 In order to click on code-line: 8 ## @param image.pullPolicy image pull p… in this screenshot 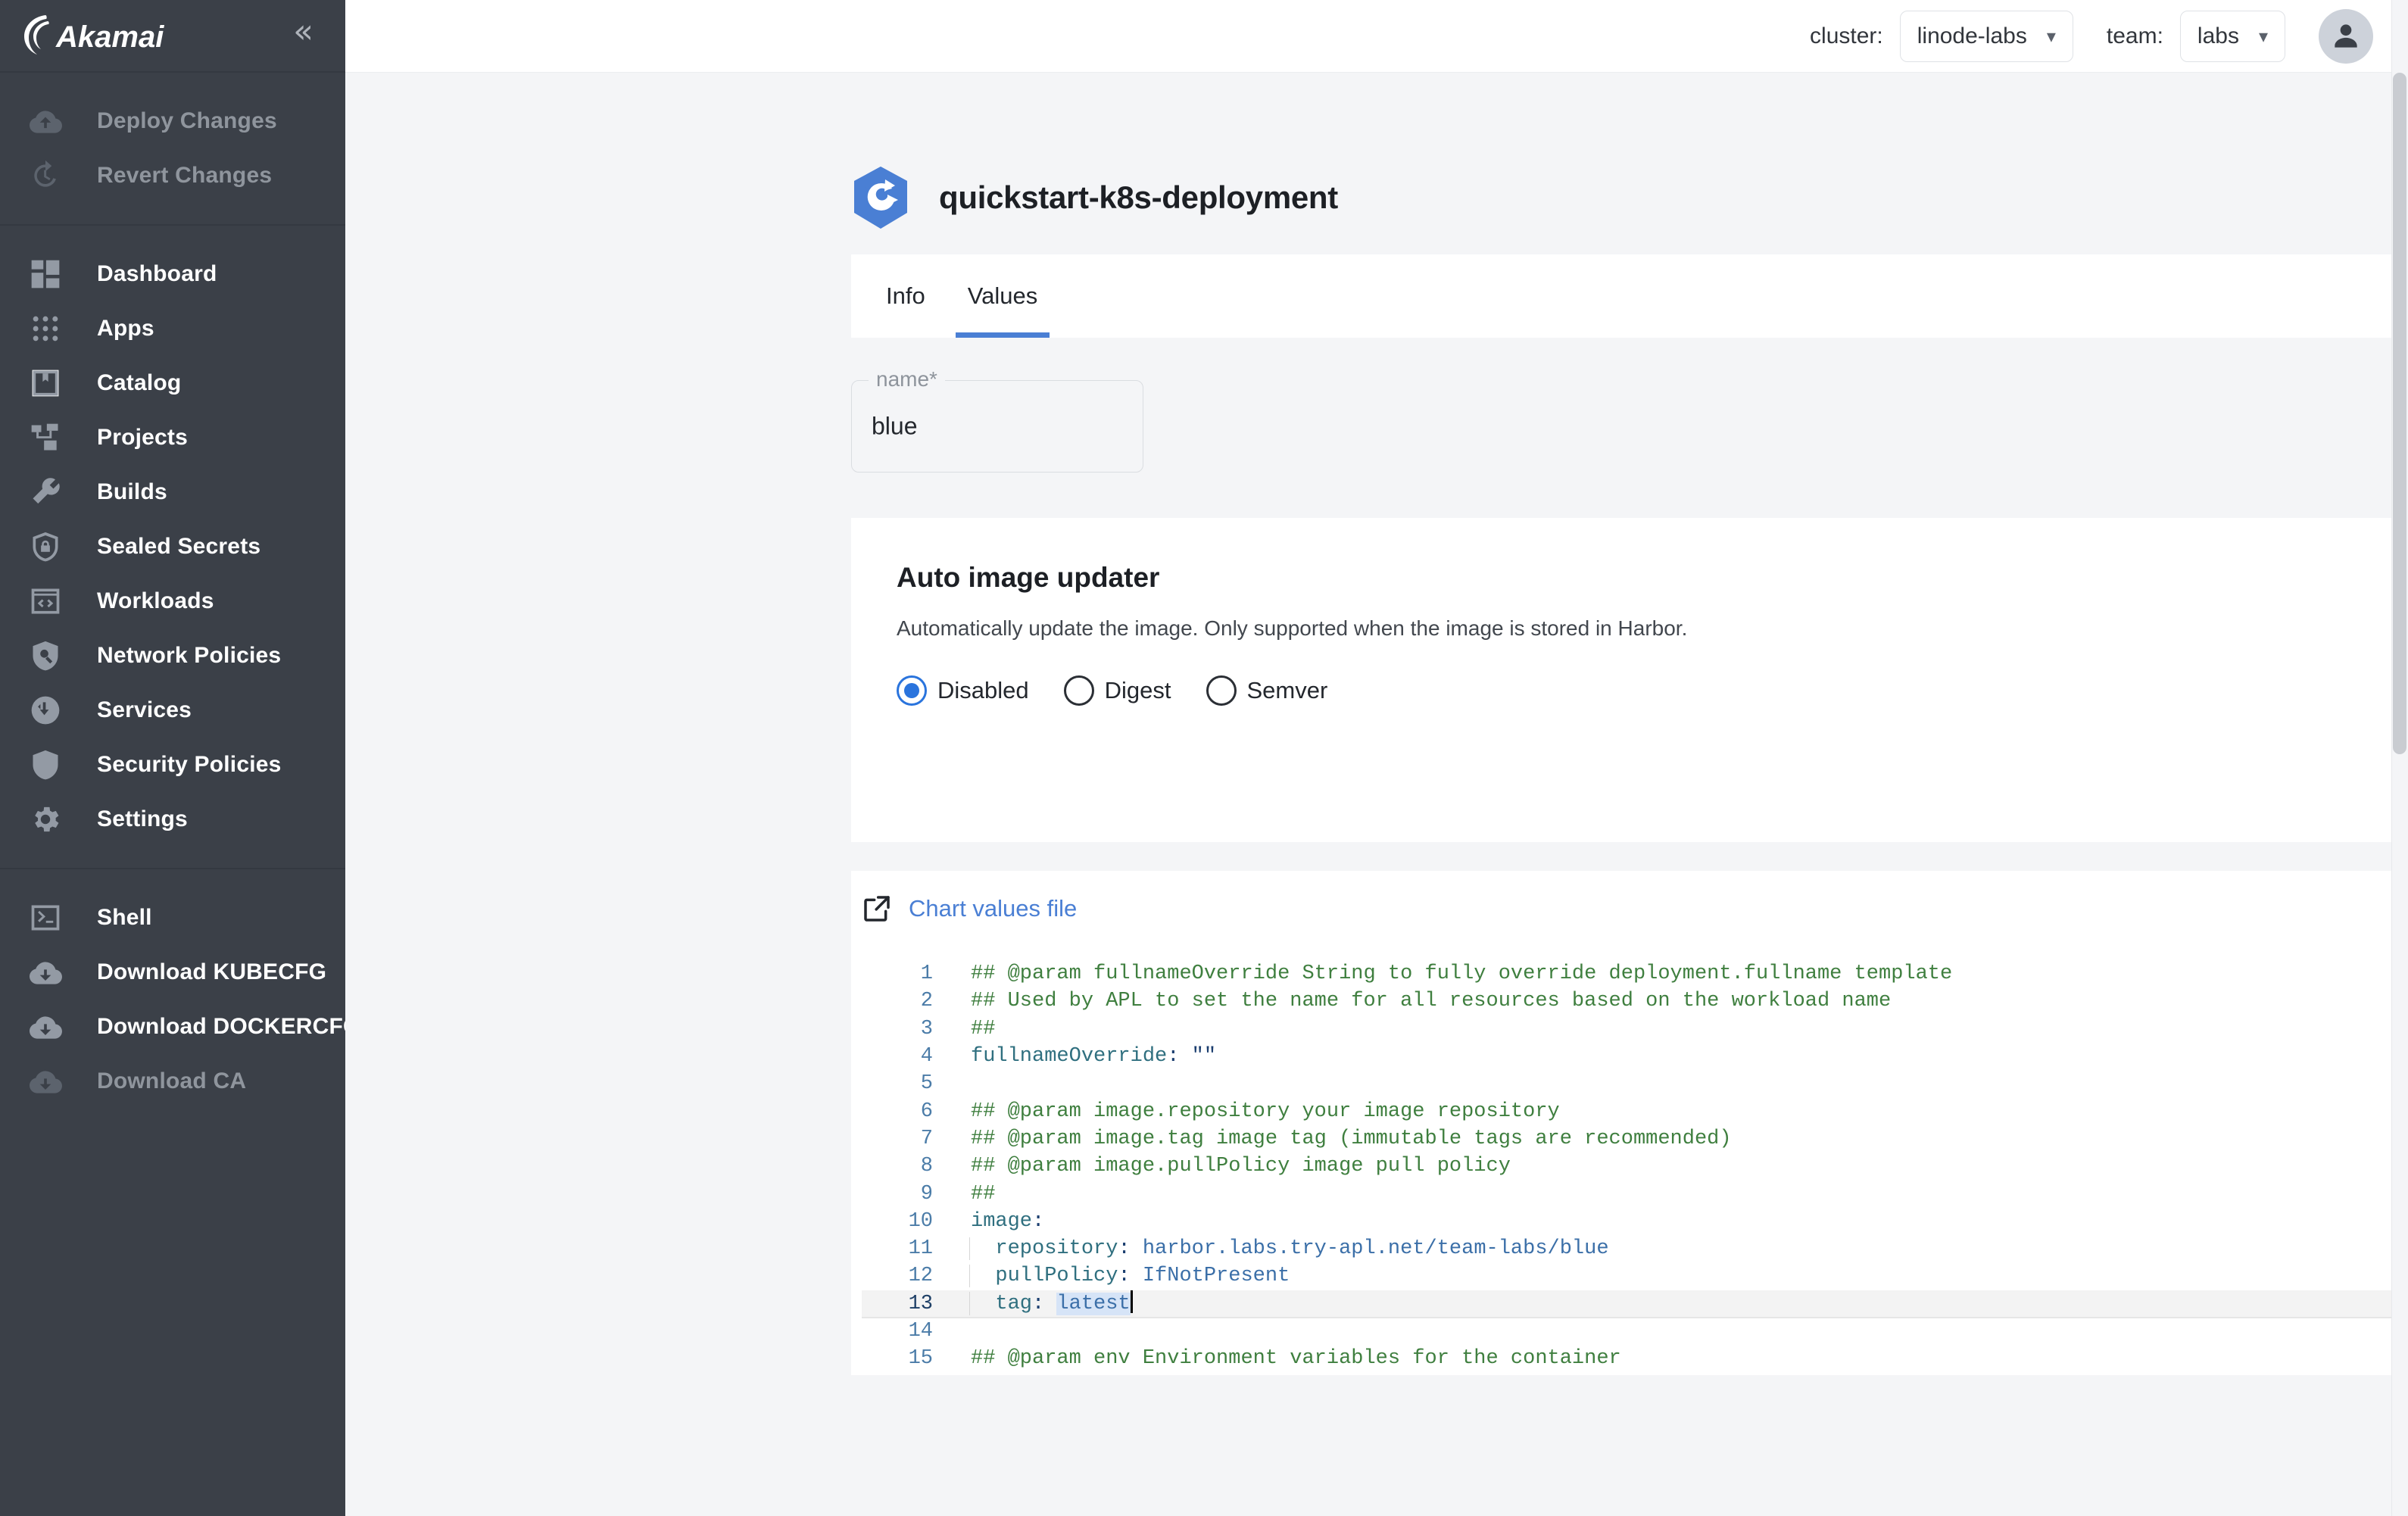, I will do `click(1635, 1166)`.